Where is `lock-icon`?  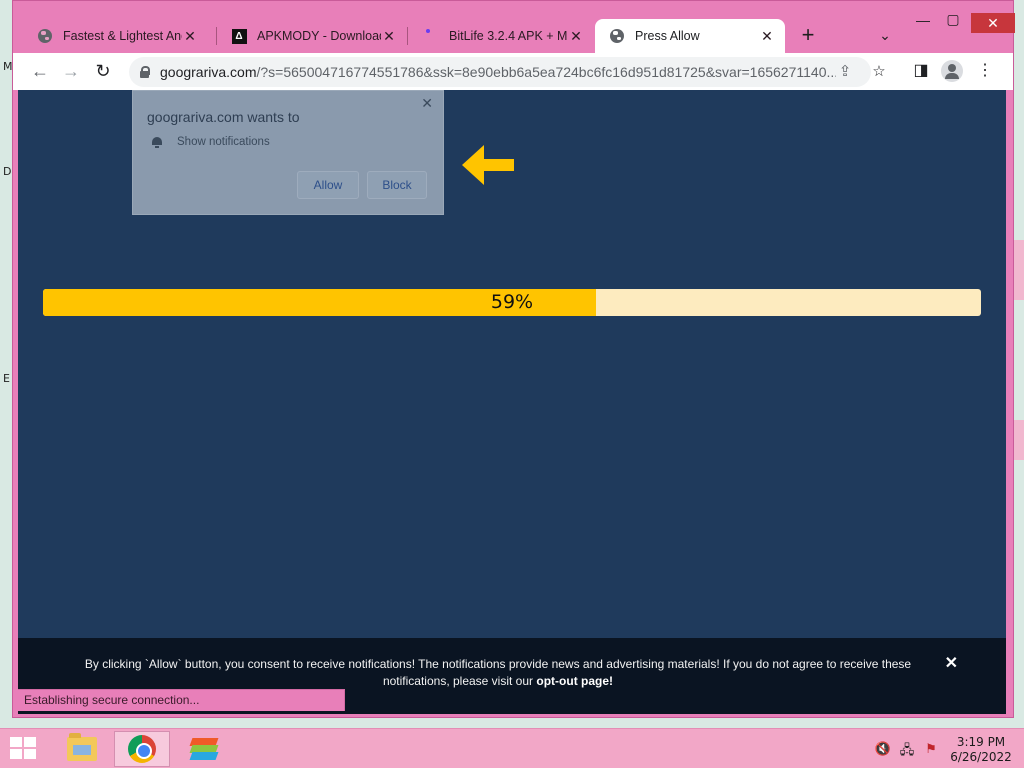
lock-icon is located at coordinates (144, 72).